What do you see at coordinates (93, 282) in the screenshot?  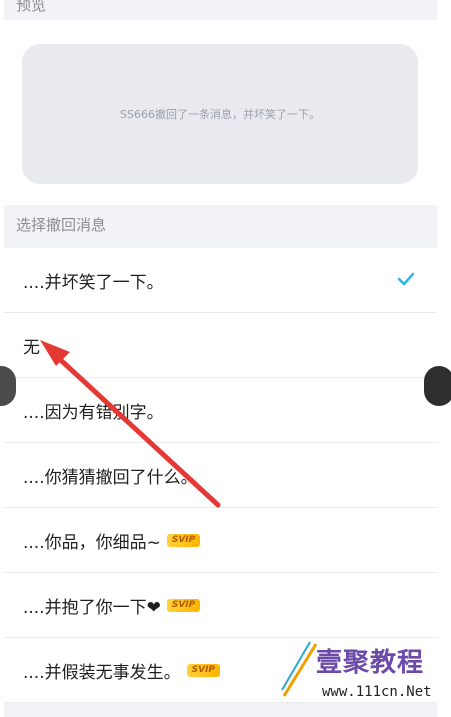 I see `option-label: ....并坏笑了一下。` at bounding box center [93, 282].